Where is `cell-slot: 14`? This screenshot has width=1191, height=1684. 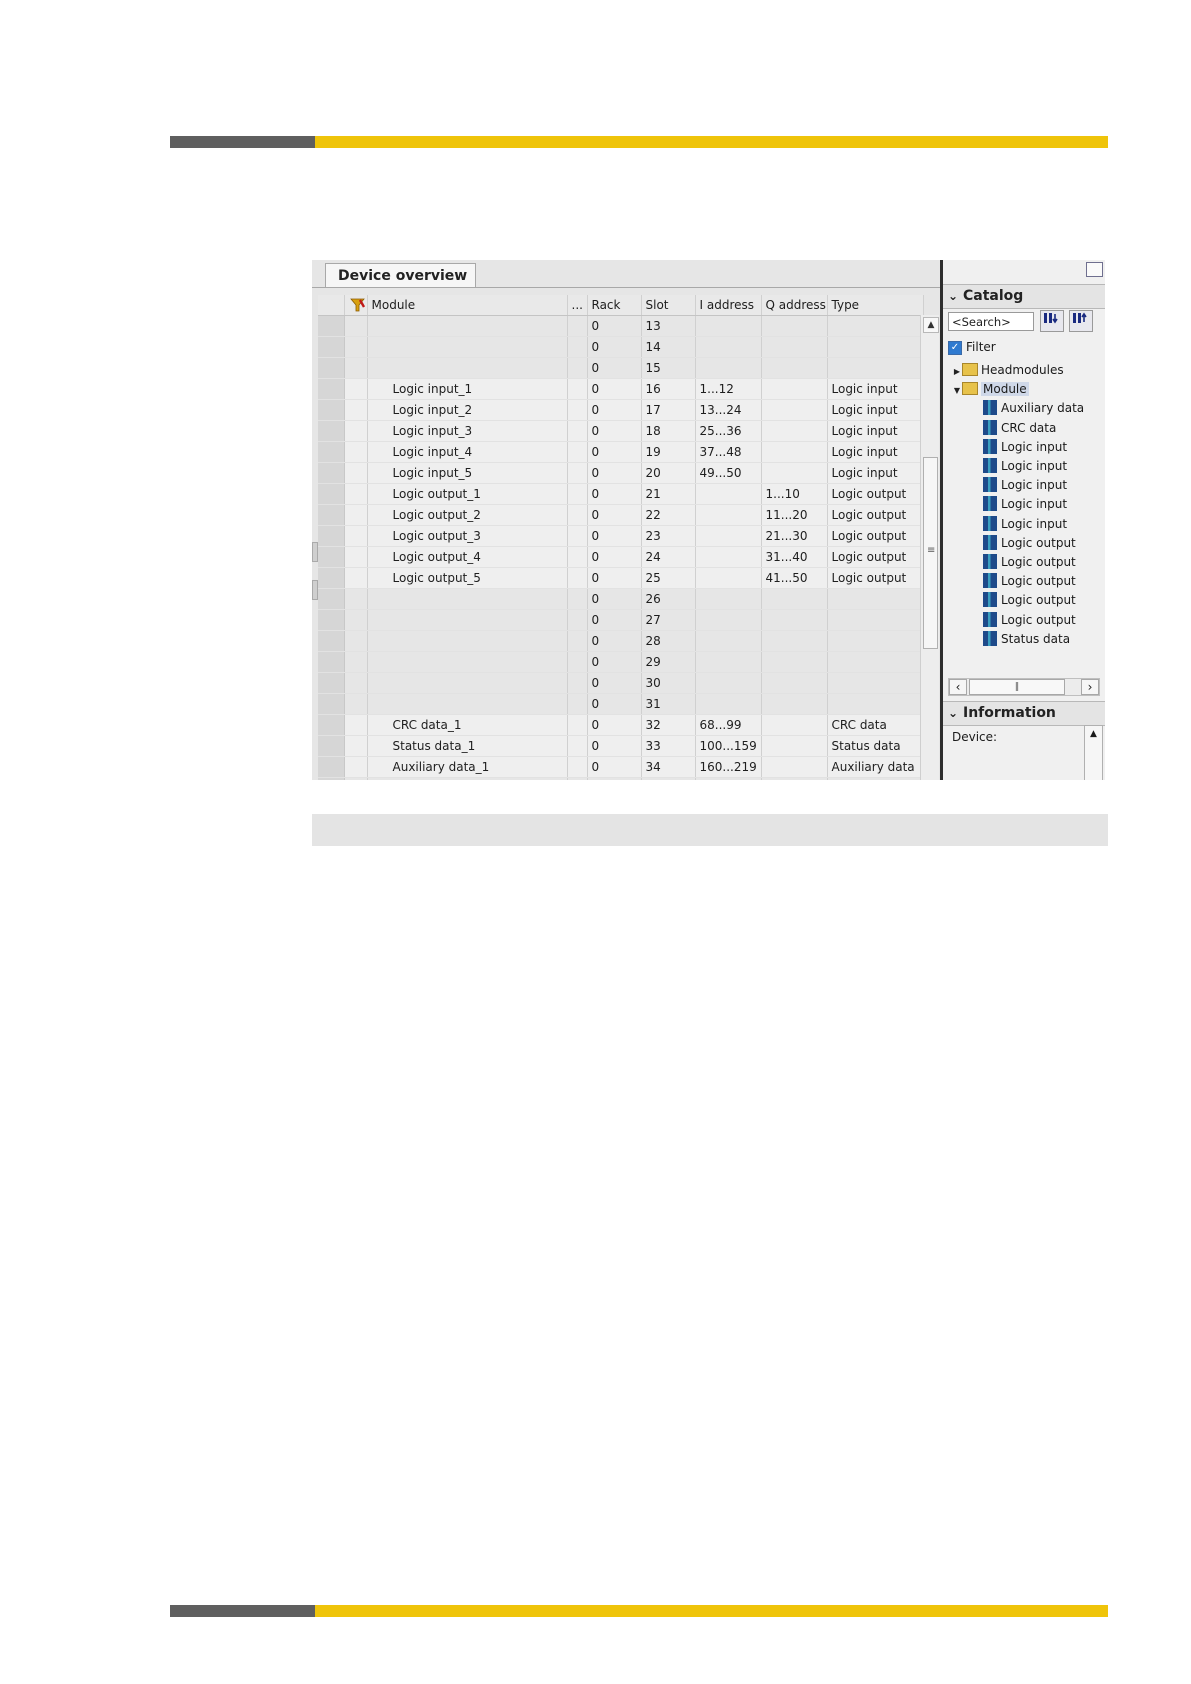 cell-slot: 14 is located at coordinates (668, 347).